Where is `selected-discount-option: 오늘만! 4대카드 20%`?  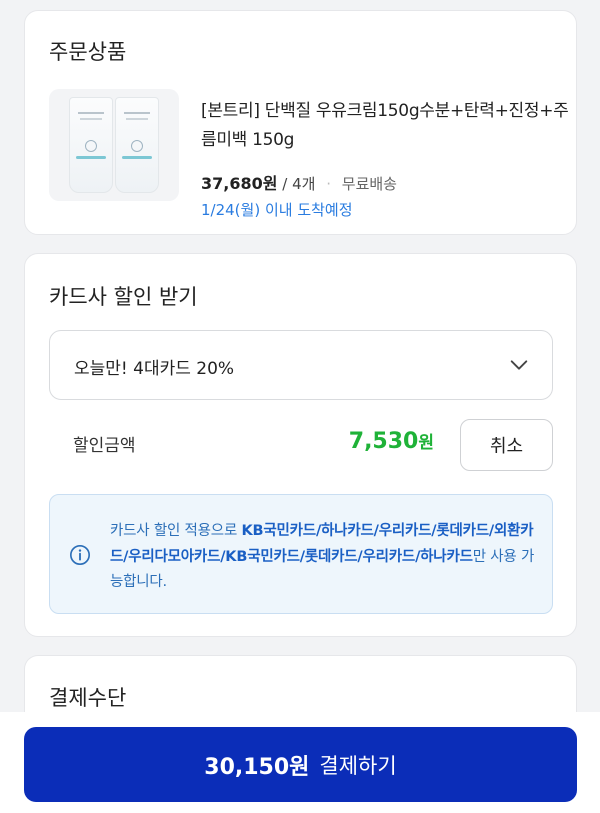
selected-discount-option: 오늘만! 4대카드 20% is located at coordinates (154, 369).